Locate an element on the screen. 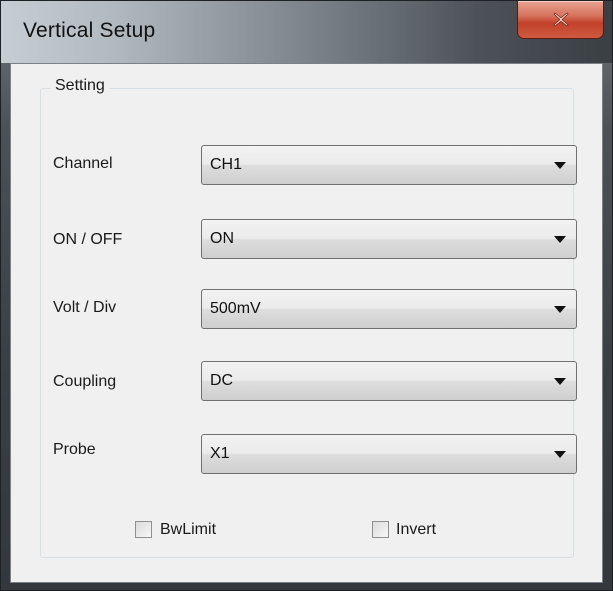 The width and height of the screenshot is (613, 591). channel-value: CH1 is located at coordinates (226, 164).